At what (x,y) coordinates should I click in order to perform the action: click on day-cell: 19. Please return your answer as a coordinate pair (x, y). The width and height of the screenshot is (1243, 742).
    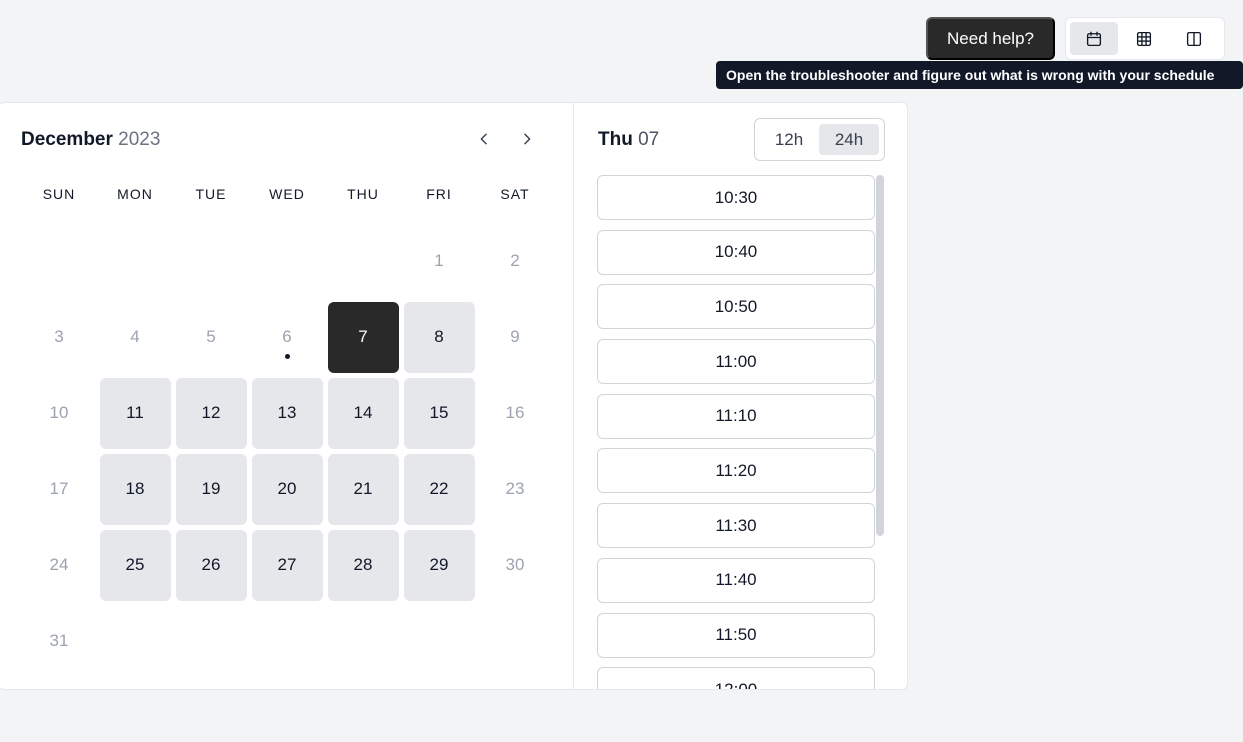
    Looking at the image, I should click on (211, 489).